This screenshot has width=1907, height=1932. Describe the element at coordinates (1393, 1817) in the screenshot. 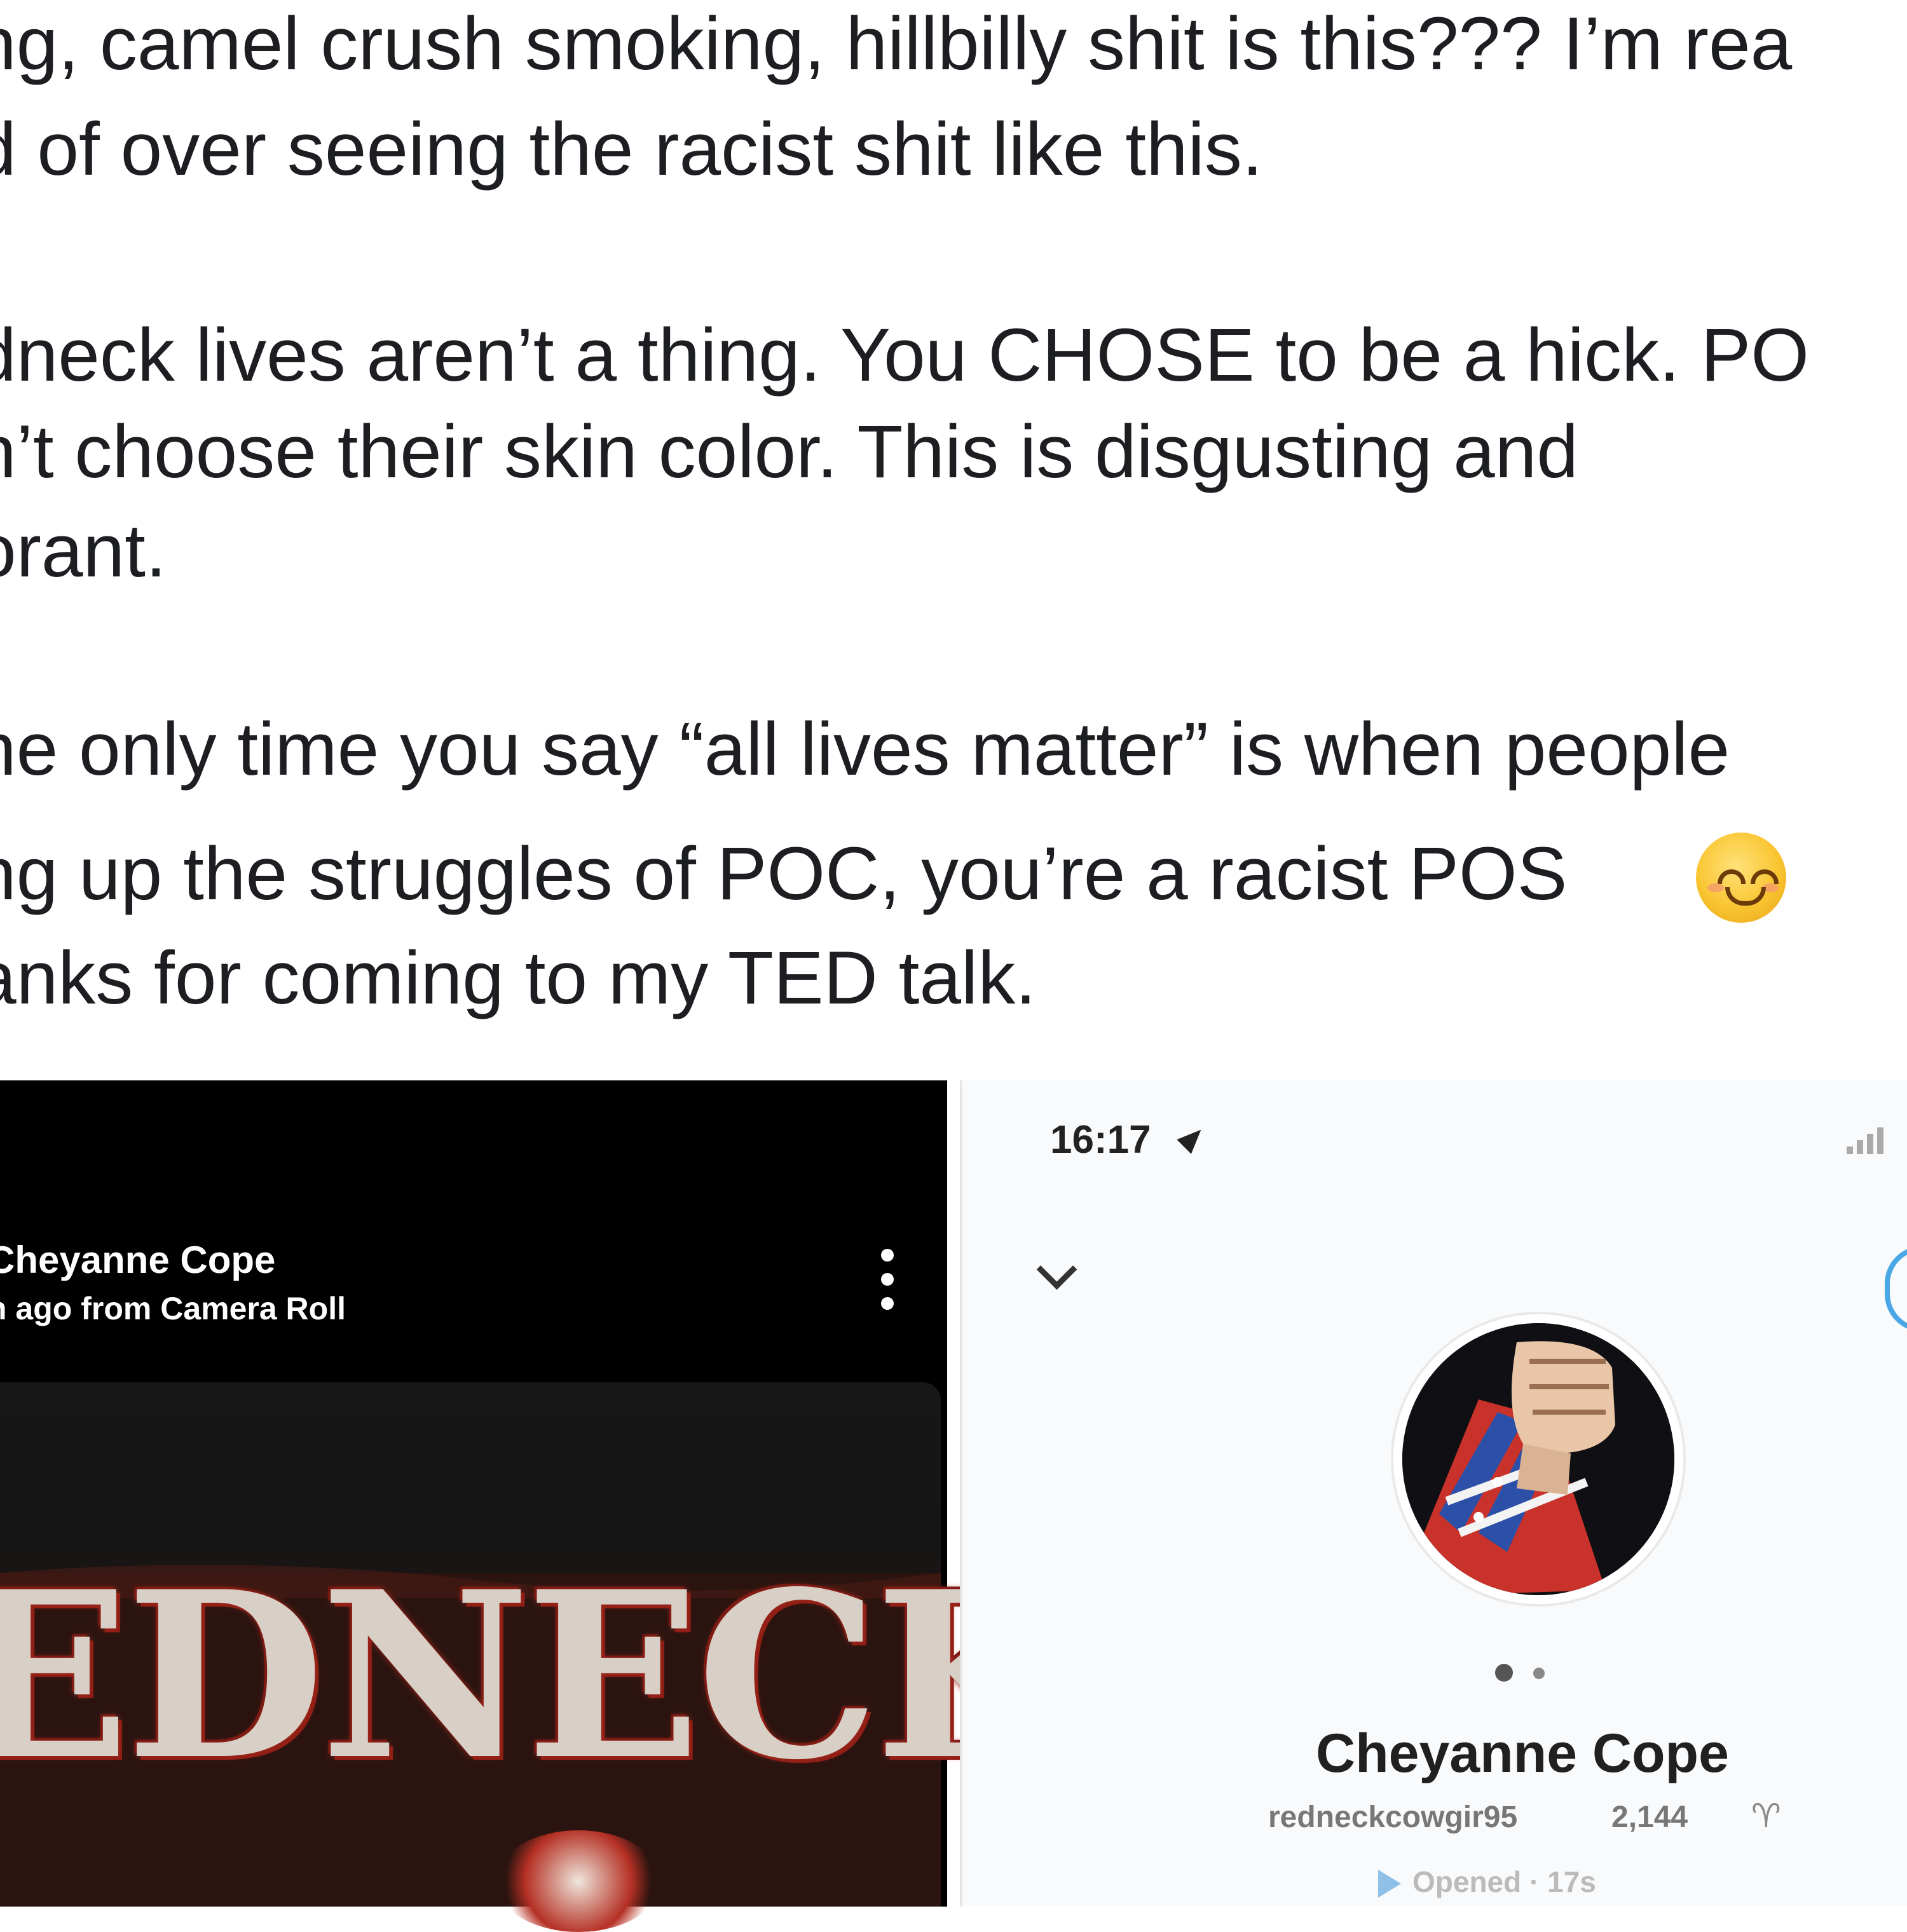

I see `profile-username: redneckcowgir95` at that location.